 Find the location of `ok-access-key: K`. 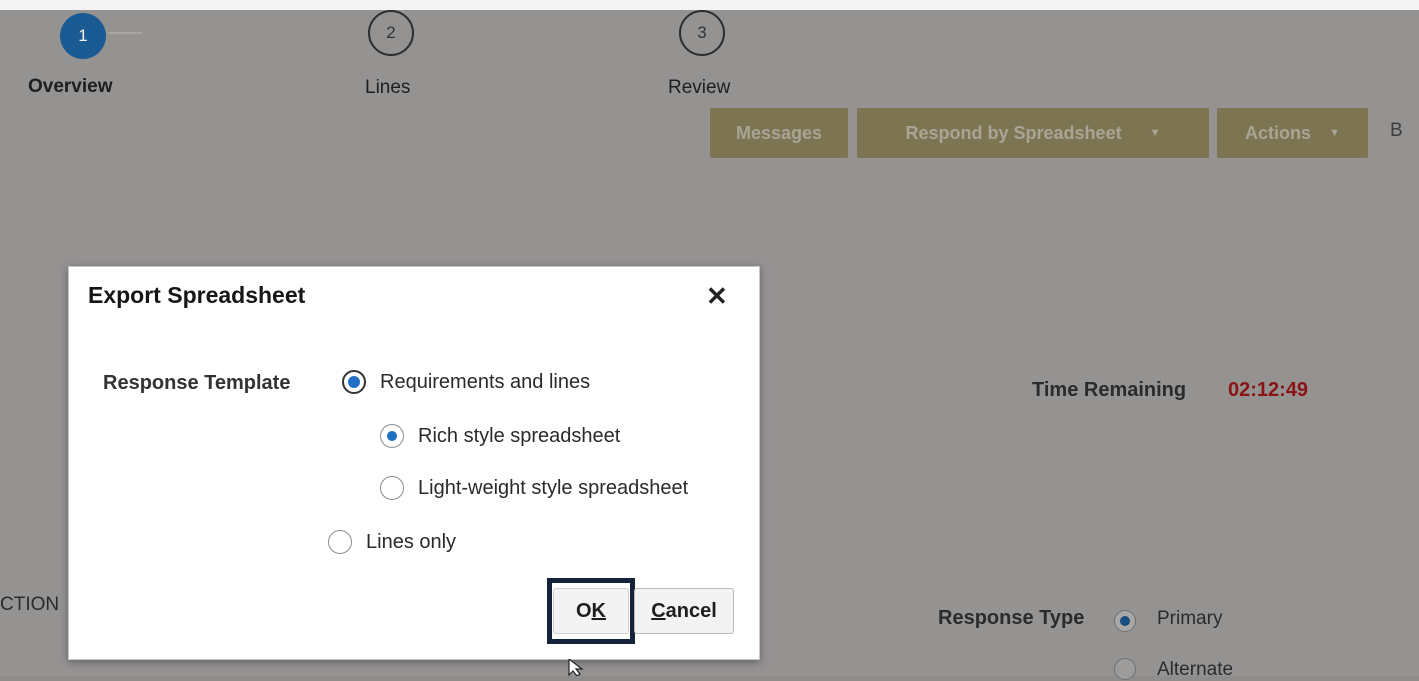

ok-access-key: K is located at coordinates (598, 610).